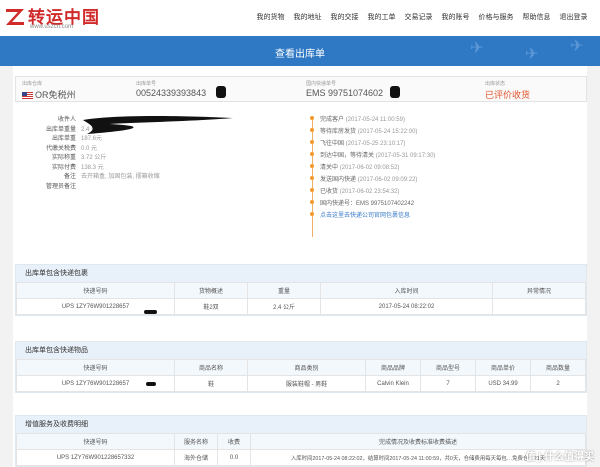  I want to click on nav-pricing: 价格与服务, so click(496, 17).